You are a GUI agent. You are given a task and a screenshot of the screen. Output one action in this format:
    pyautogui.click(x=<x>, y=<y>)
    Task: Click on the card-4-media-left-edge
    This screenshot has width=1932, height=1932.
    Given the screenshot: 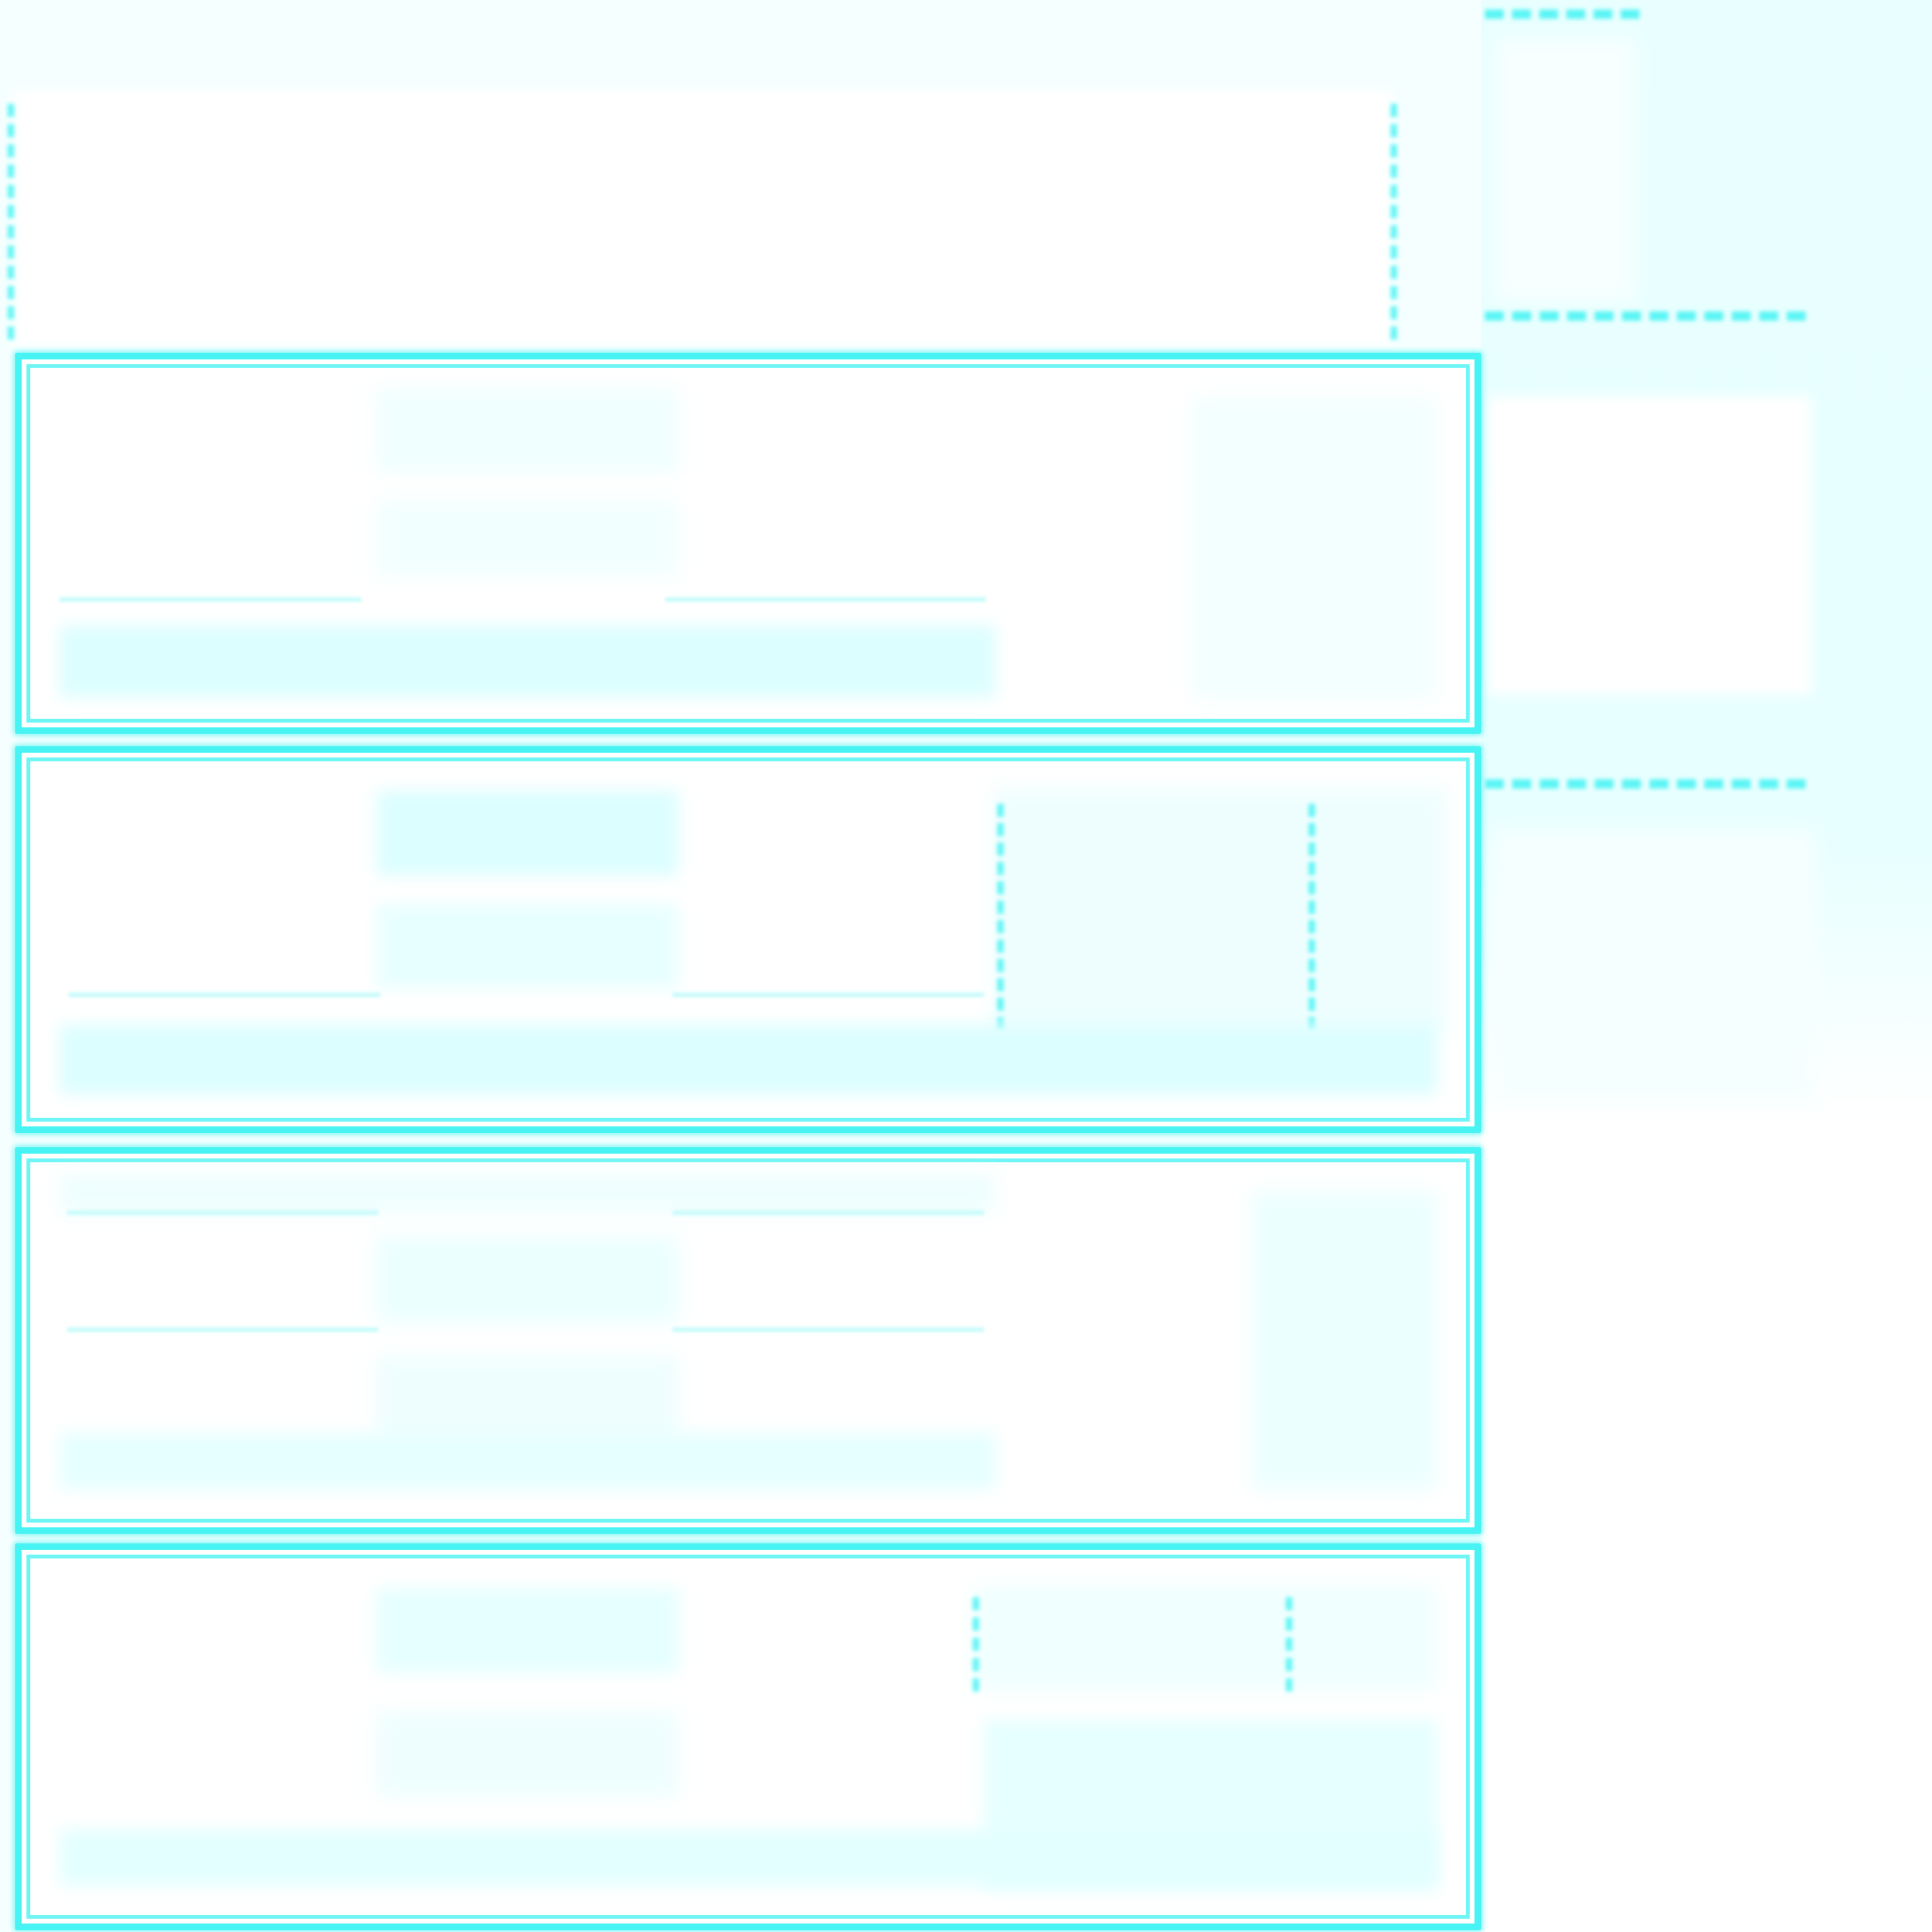 What is the action you would take?
    pyautogui.click(x=976, y=1644)
    